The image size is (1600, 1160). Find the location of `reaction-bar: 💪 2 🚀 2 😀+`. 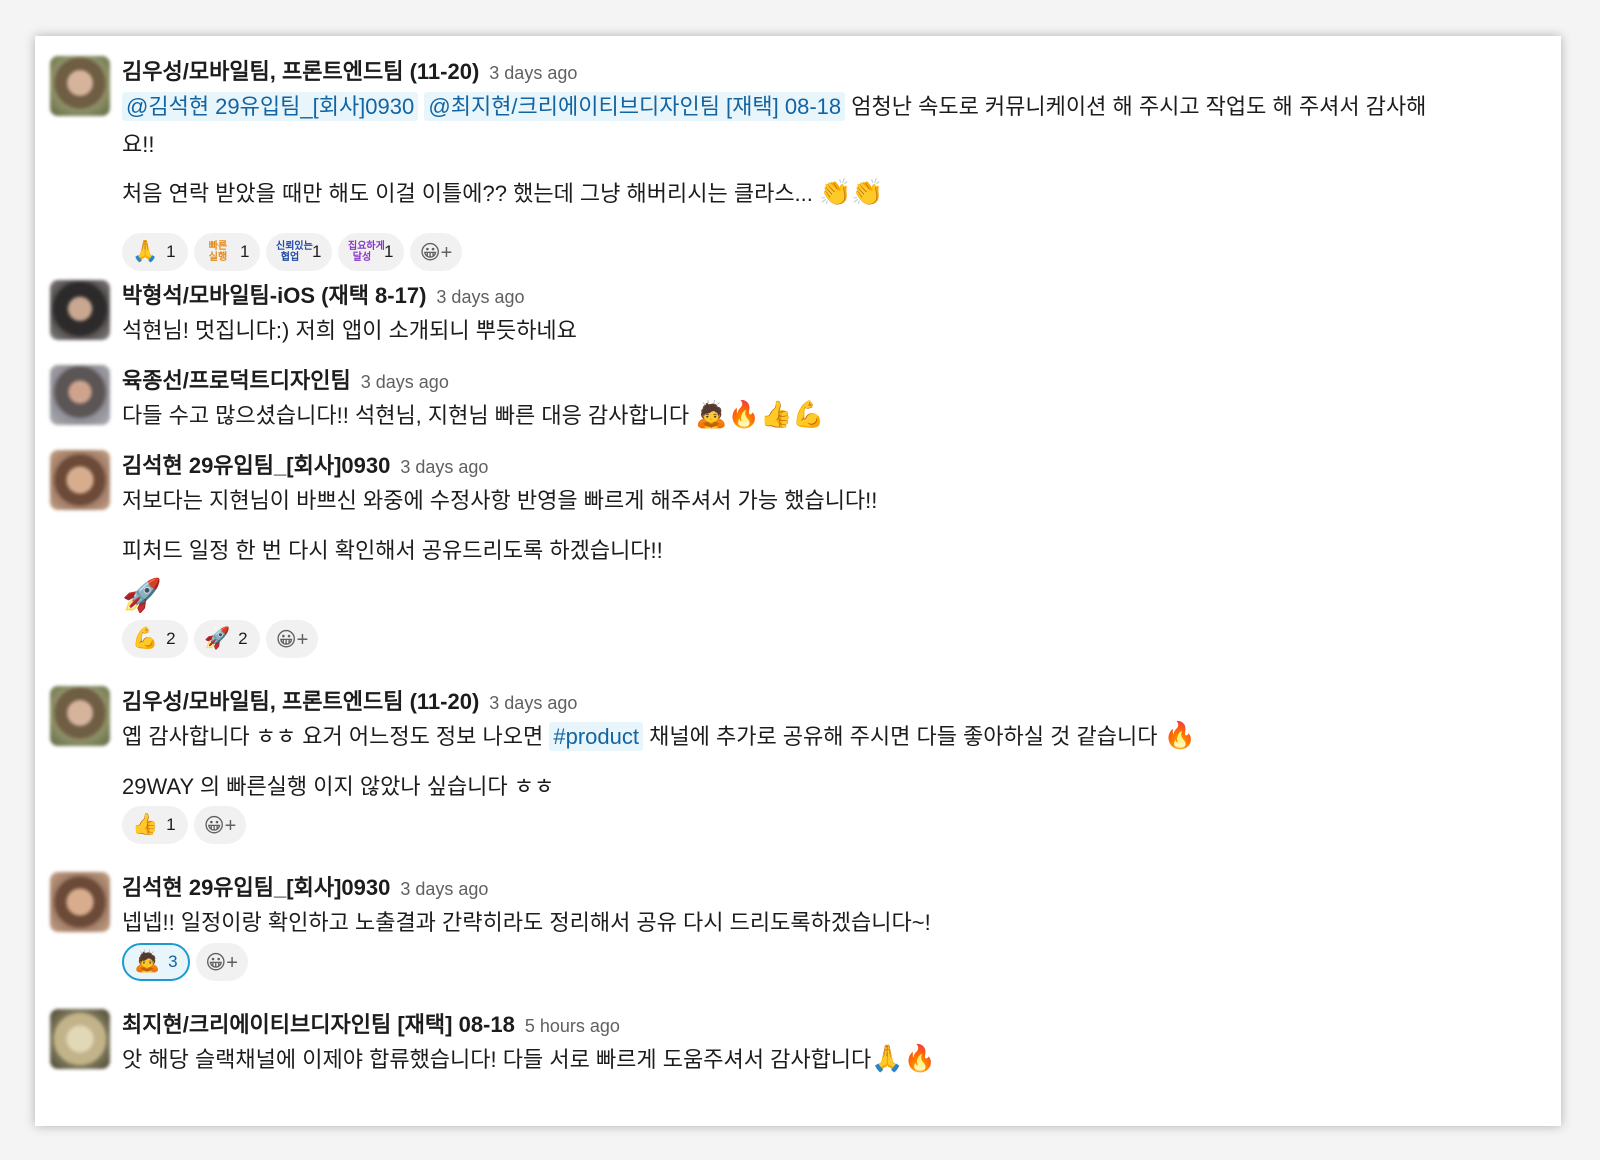

reaction-bar: 💪 2 🚀 2 😀+ is located at coordinates (220, 639).